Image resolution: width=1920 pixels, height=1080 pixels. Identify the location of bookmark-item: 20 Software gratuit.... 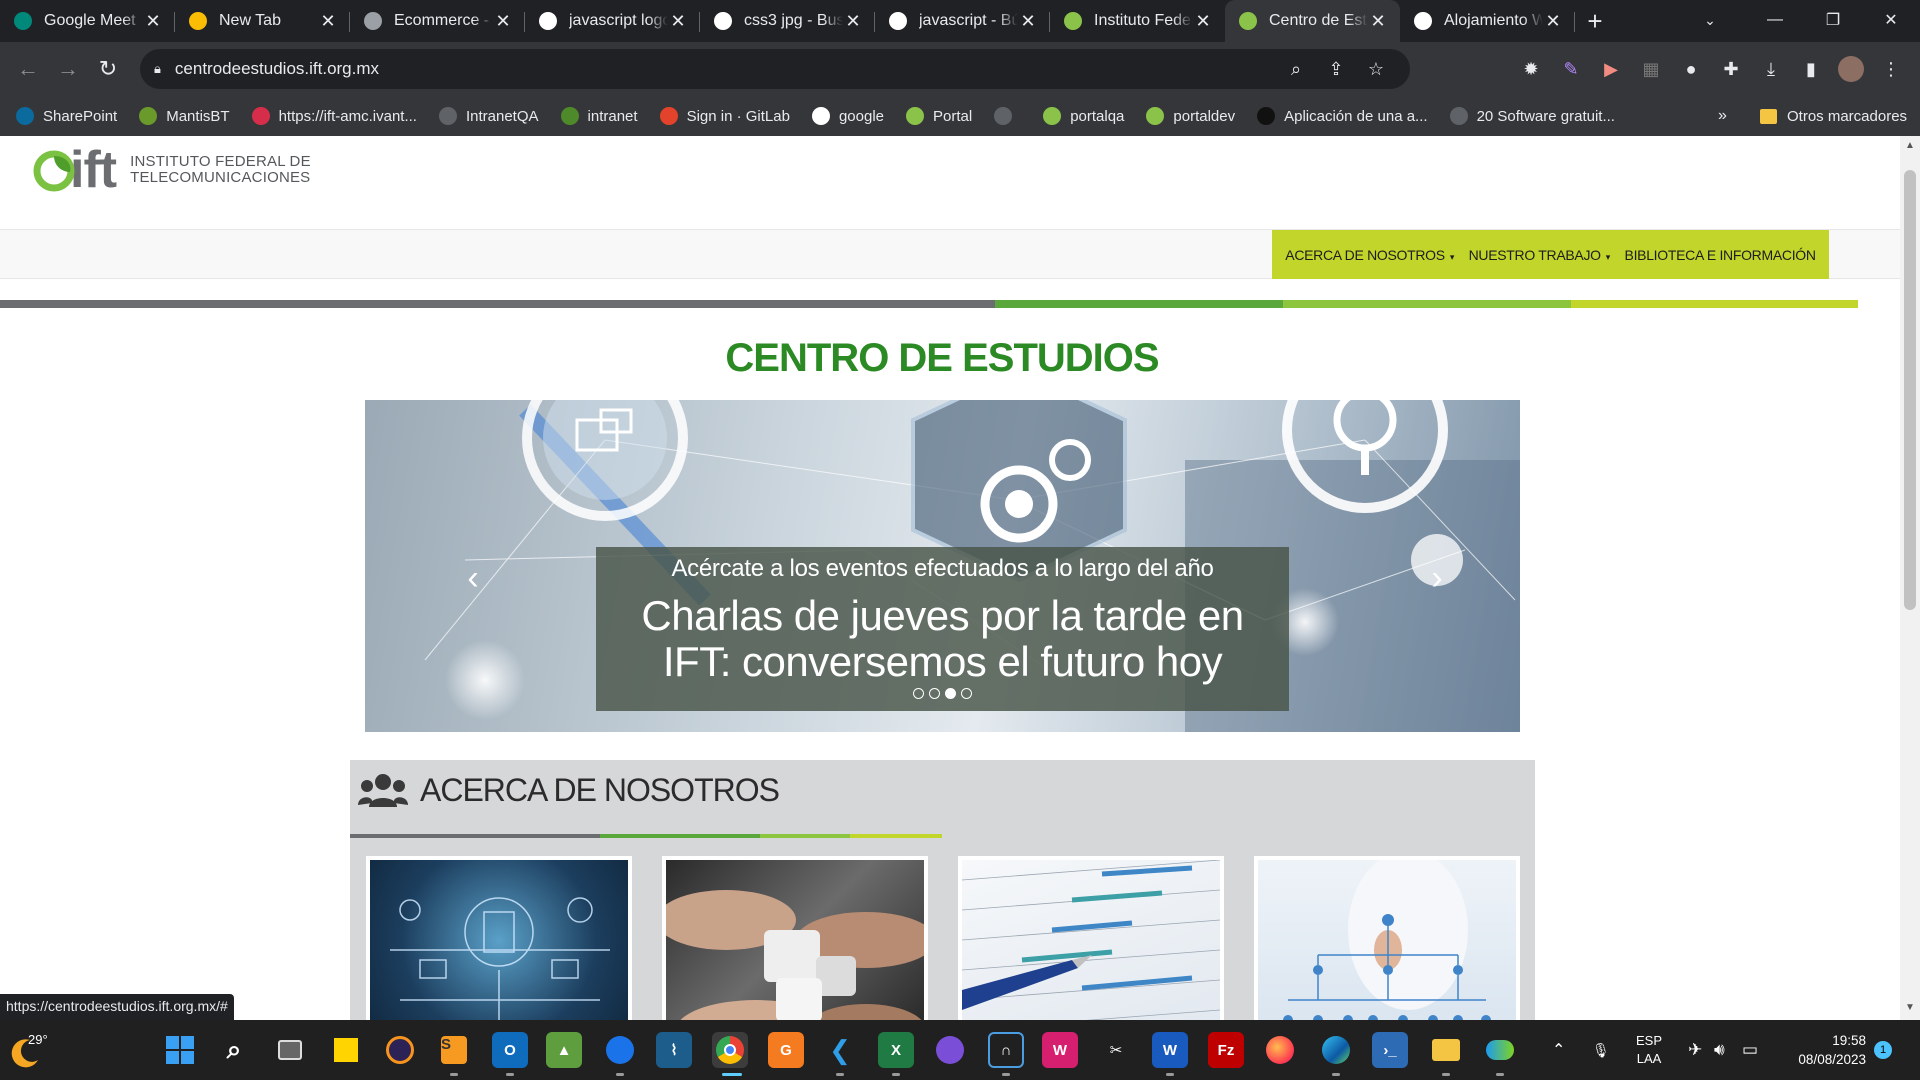
(1532, 116).